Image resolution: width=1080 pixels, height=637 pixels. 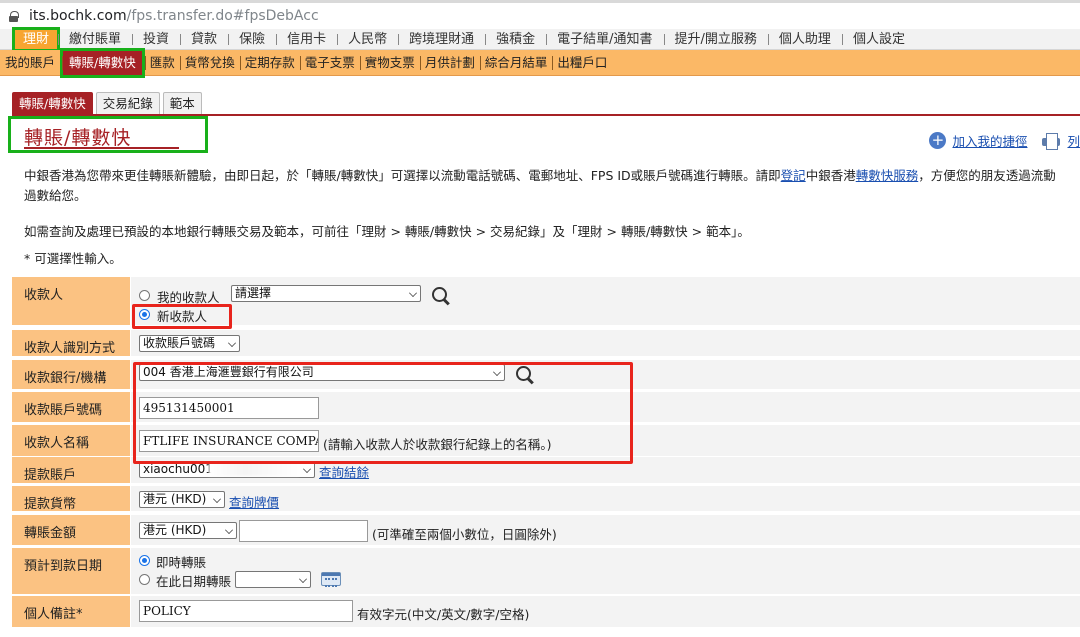 I want to click on add-icon: +, so click(x=938, y=140).